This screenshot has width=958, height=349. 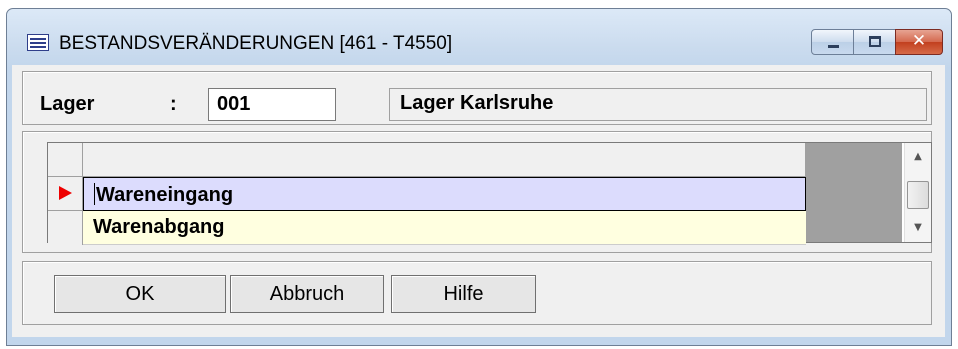 I want to click on maximize-button, so click(x=874, y=42).